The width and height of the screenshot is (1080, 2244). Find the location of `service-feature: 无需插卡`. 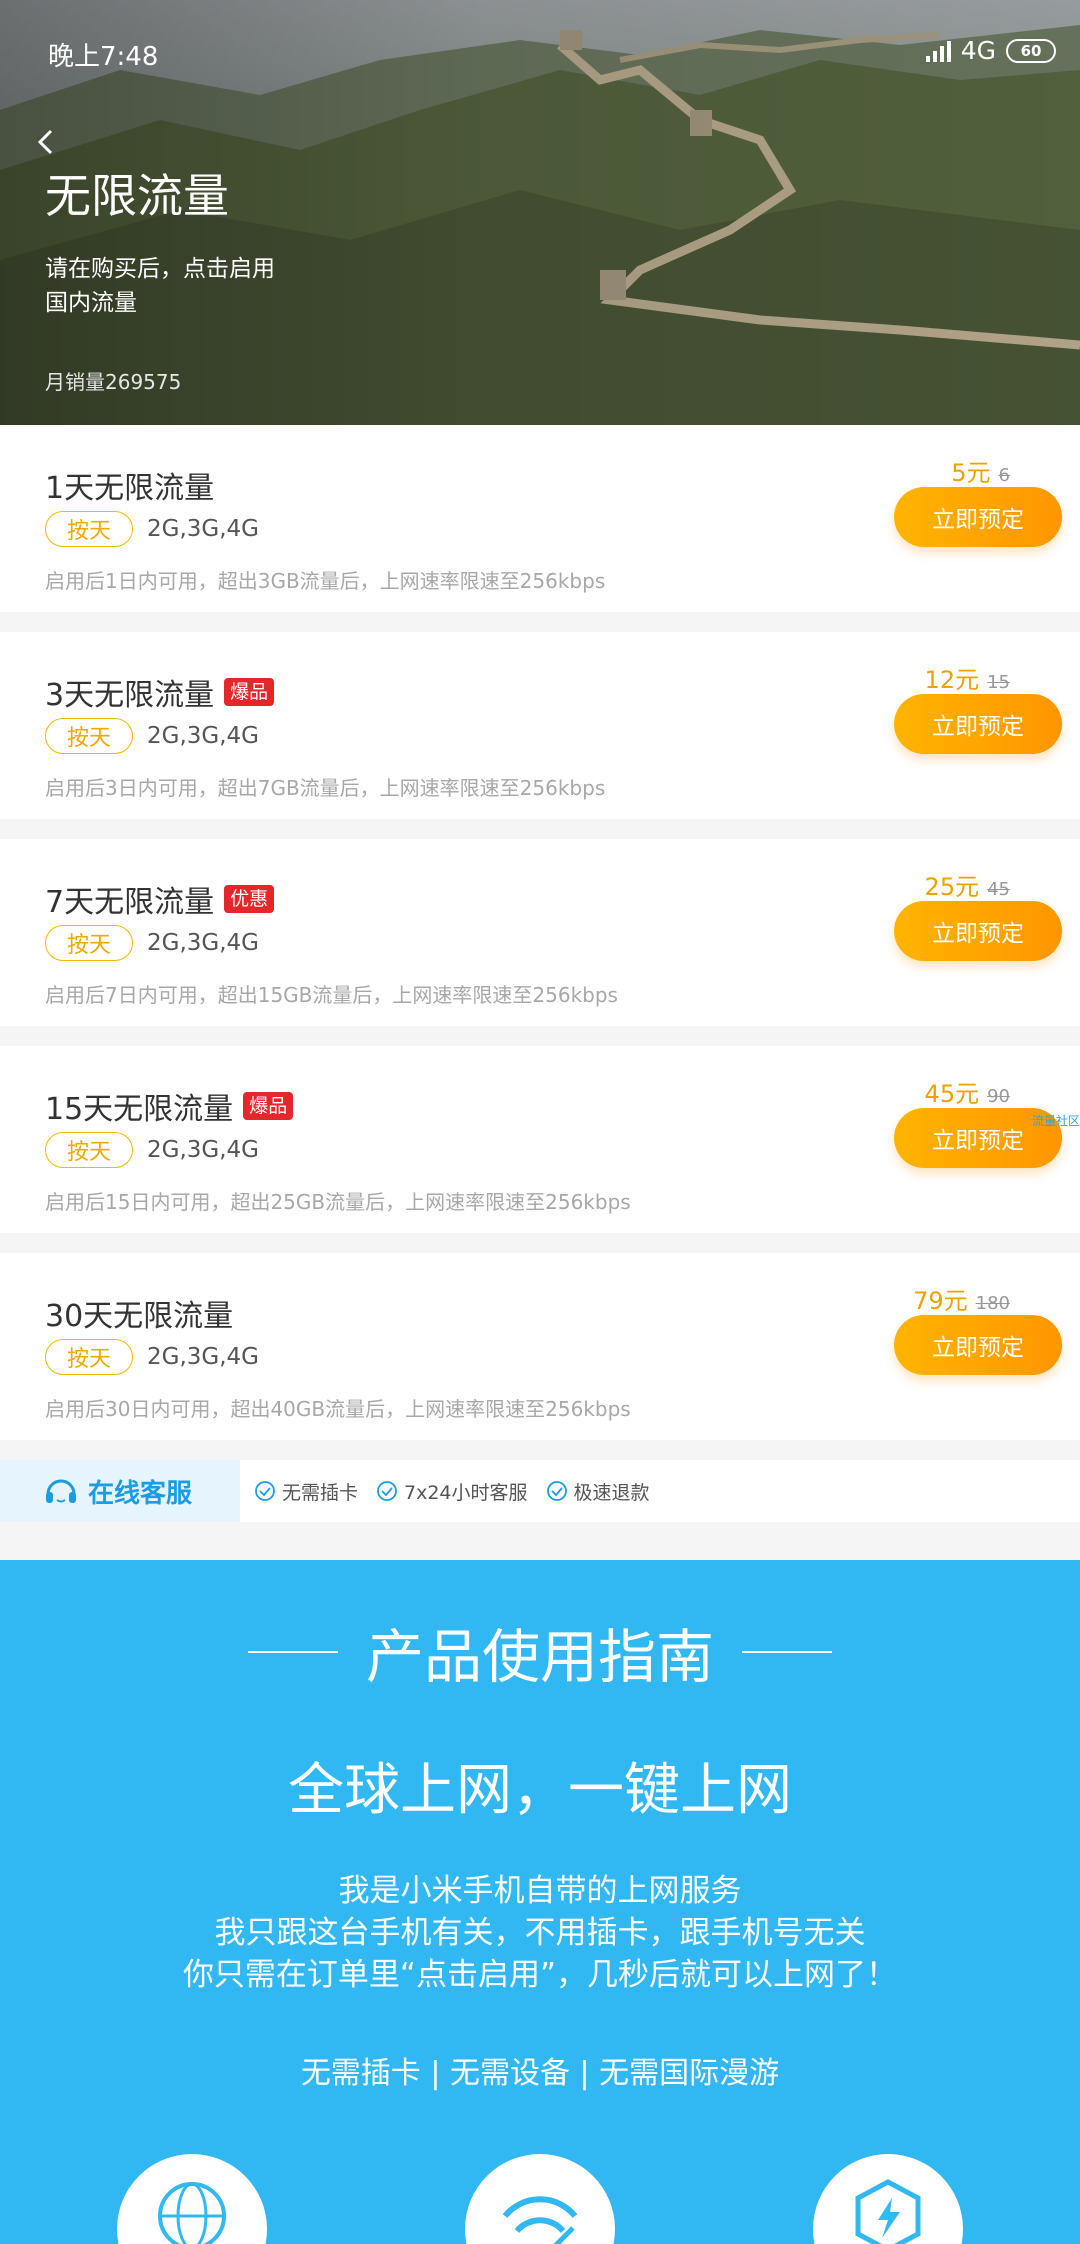

service-feature: 无需插卡 is located at coordinates (306, 1491).